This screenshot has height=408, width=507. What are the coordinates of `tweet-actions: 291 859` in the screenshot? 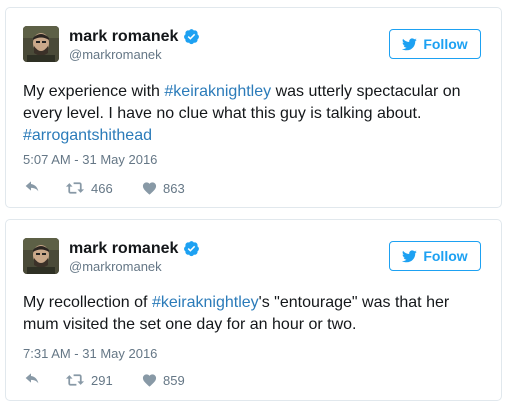 It's located at (105, 380).